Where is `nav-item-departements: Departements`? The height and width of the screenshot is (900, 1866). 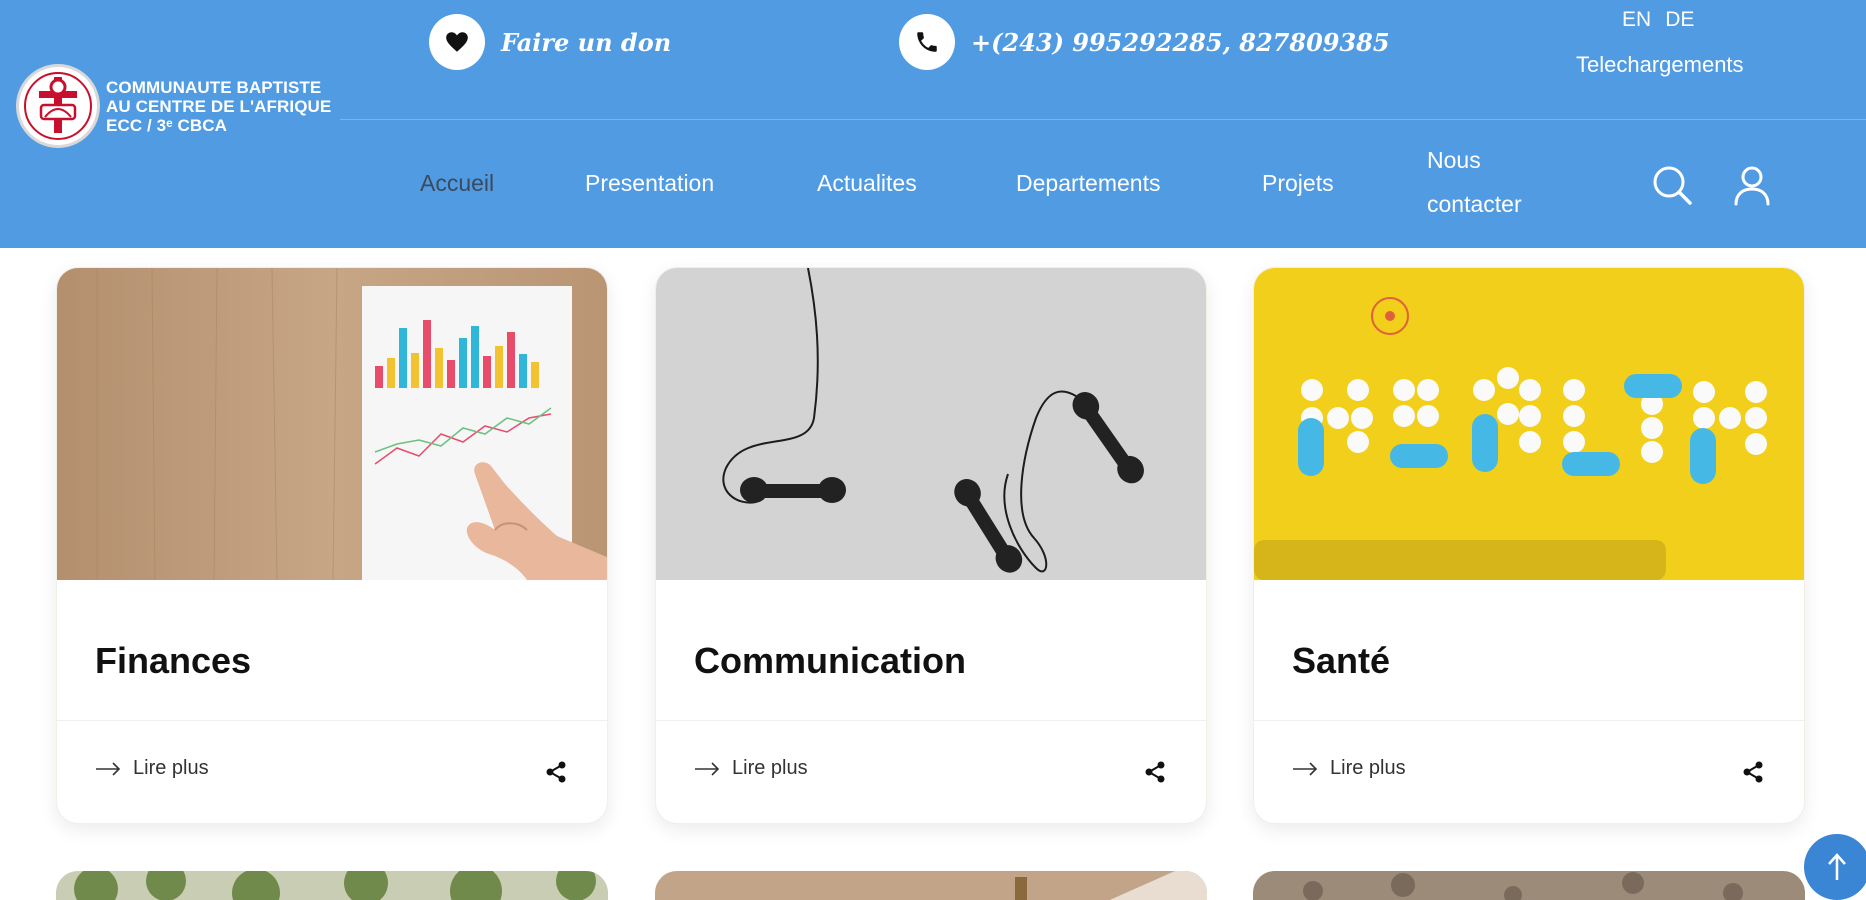 nav-item-departements: Departements is located at coordinates (1088, 183).